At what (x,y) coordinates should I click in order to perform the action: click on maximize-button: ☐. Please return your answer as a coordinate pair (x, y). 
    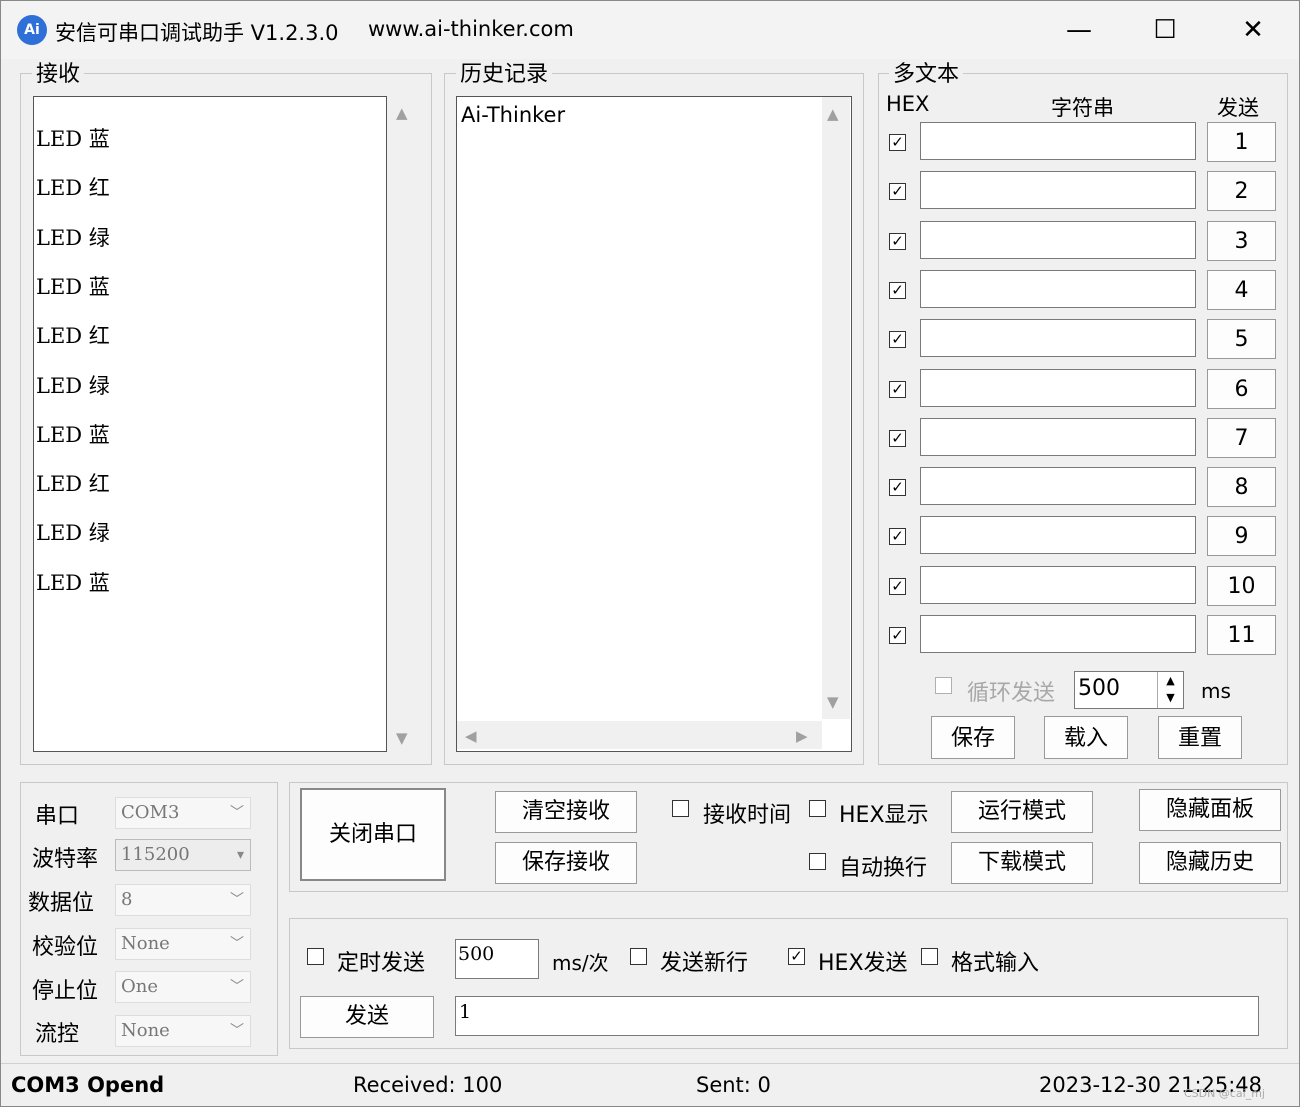
    Looking at the image, I should click on (1165, 30).